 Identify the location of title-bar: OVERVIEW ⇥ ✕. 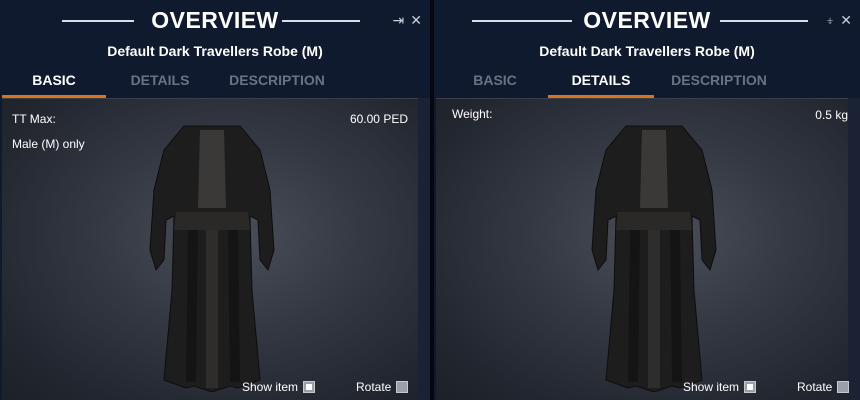
(215, 20).